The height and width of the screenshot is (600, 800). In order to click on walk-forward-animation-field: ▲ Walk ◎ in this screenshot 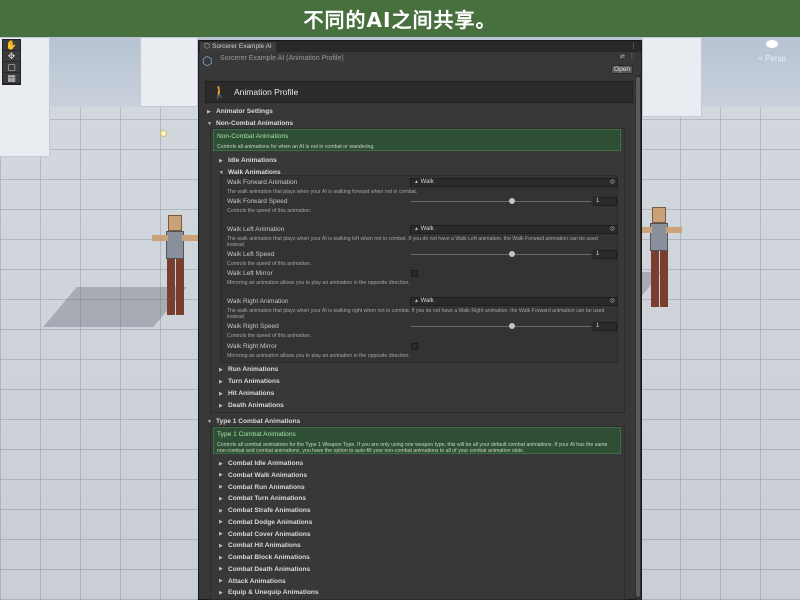, I will do `click(514, 182)`.